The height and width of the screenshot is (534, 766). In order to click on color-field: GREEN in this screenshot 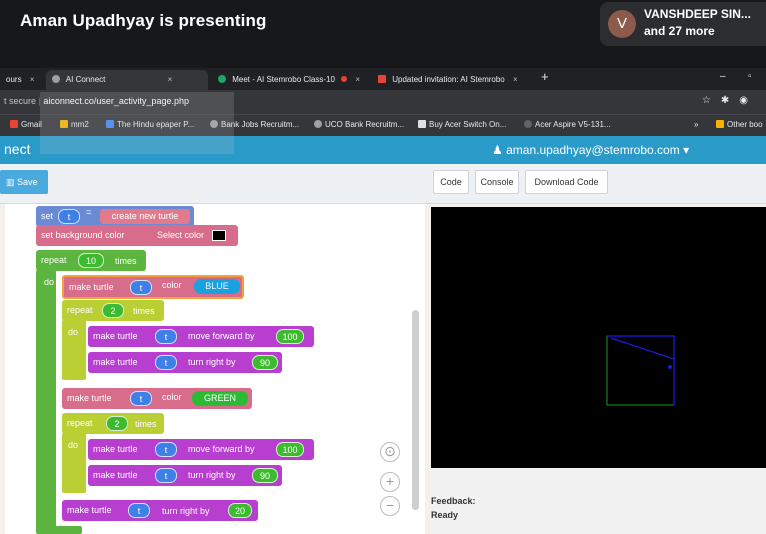, I will do `click(220, 398)`.